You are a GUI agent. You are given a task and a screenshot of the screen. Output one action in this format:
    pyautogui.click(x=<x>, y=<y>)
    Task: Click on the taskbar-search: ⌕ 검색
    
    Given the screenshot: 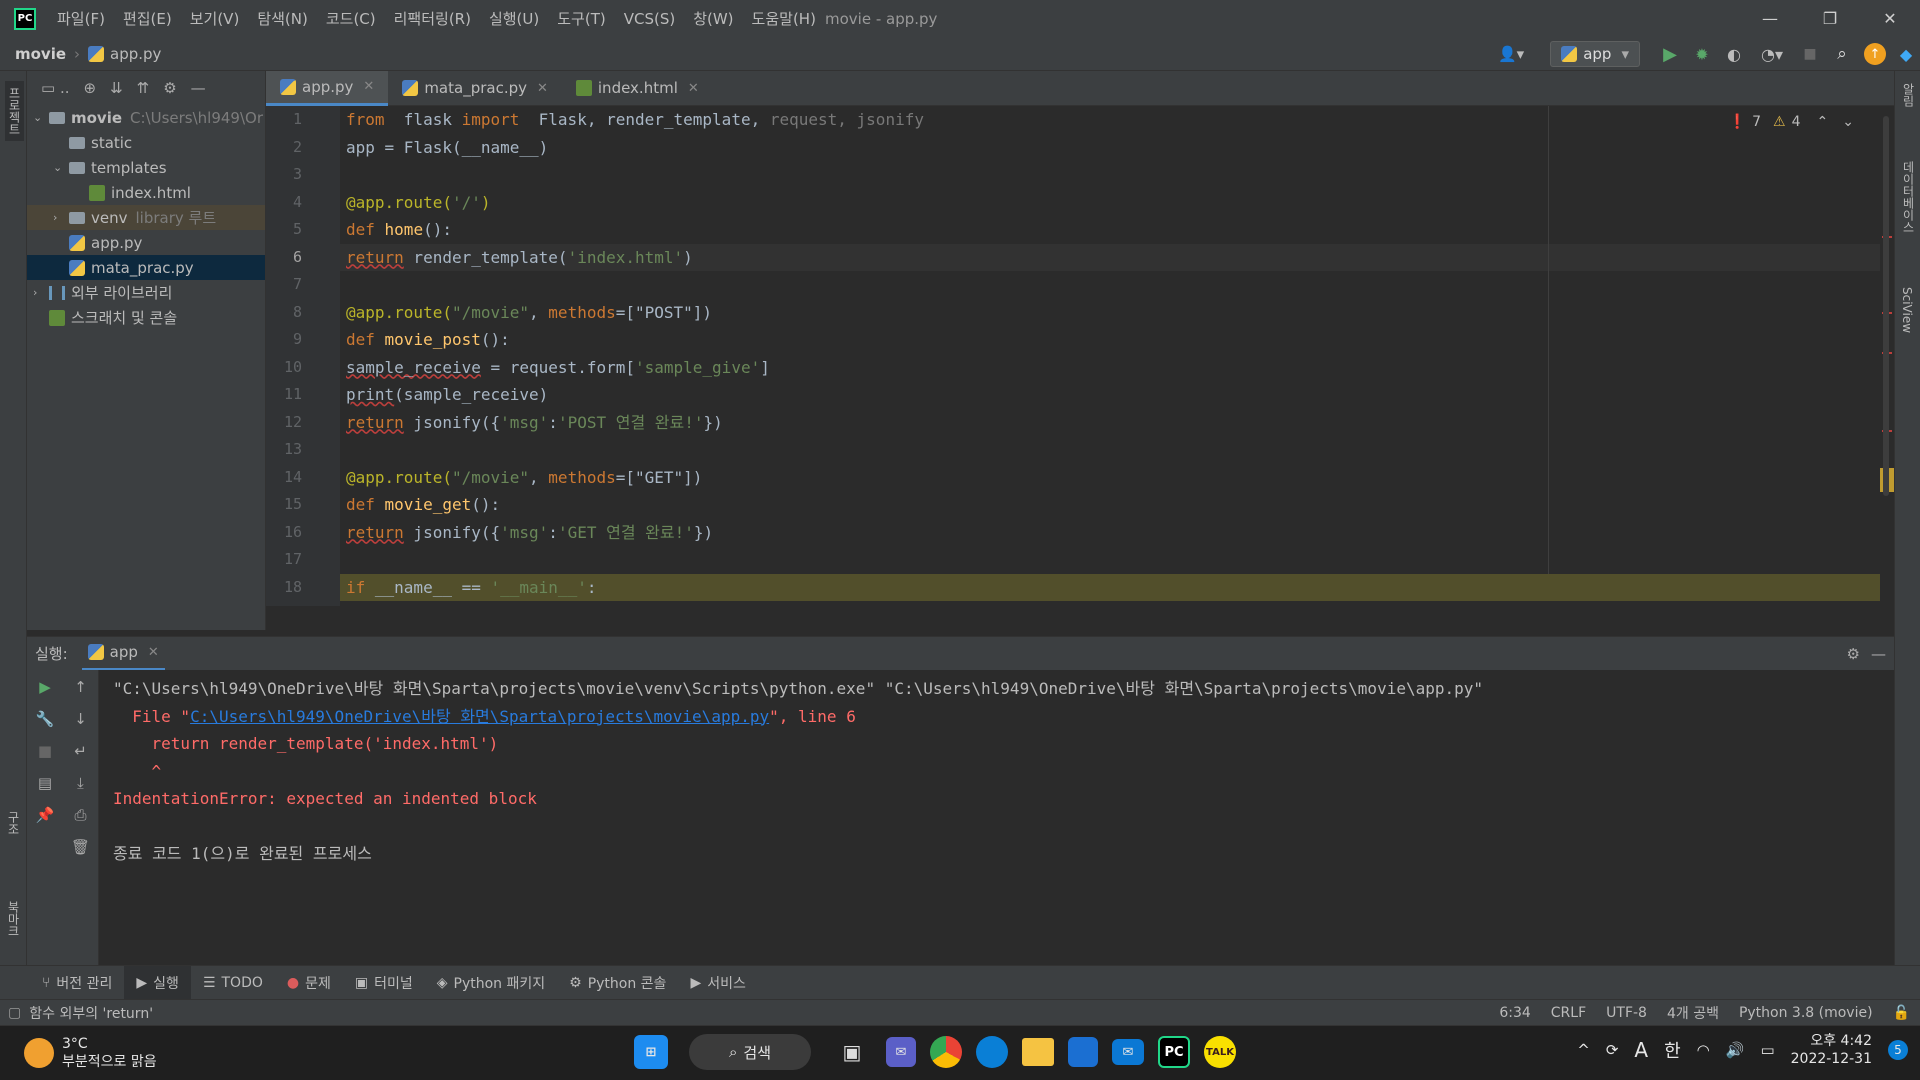 What is the action you would take?
    pyautogui.click(x=750, y=1052)
    